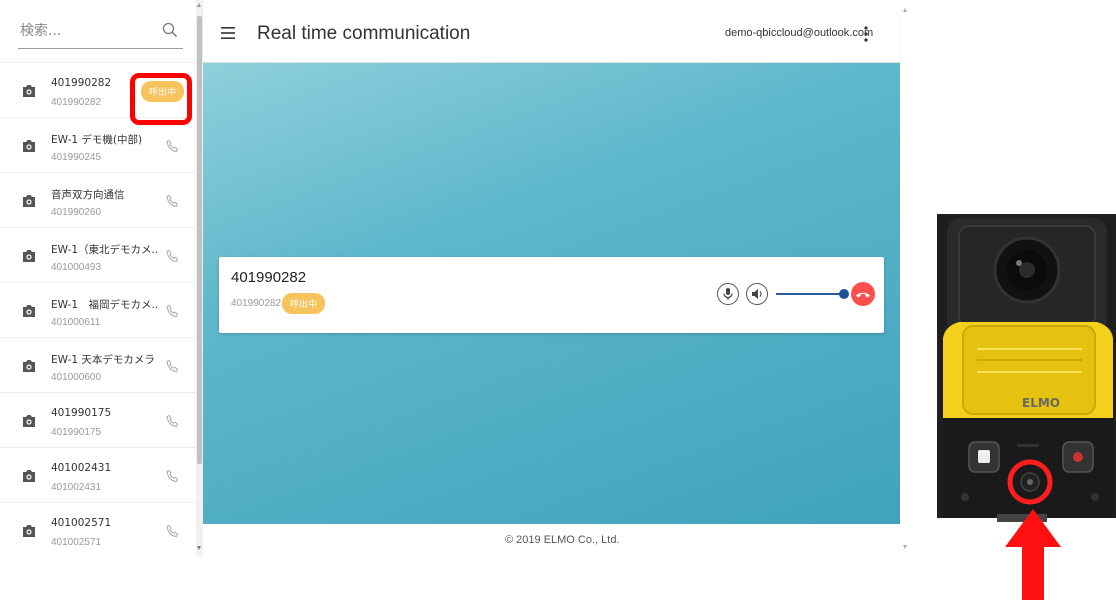  I want to click on device-item: 音声双方向通信 401990260, so click(98, 199).